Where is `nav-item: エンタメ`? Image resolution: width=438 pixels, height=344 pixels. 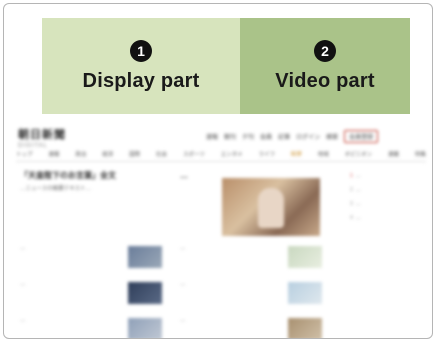
nav-item: エンタメ is located at coordinates (232, 154).